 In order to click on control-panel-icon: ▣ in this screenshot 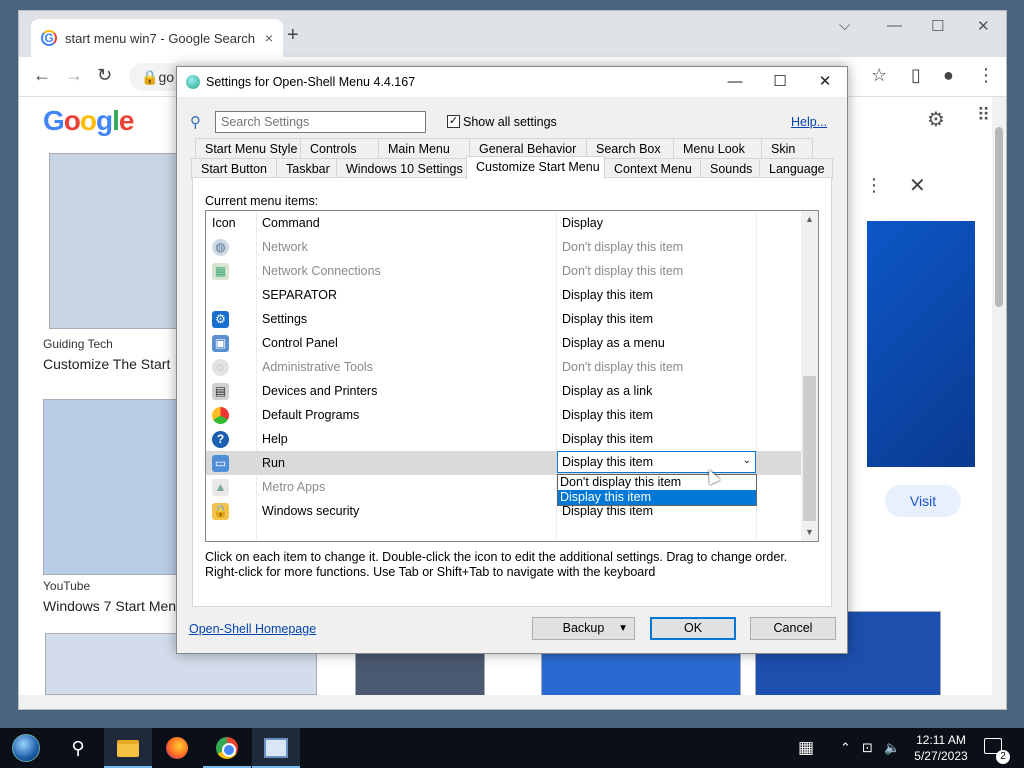, I will do `click(220, 343)`.